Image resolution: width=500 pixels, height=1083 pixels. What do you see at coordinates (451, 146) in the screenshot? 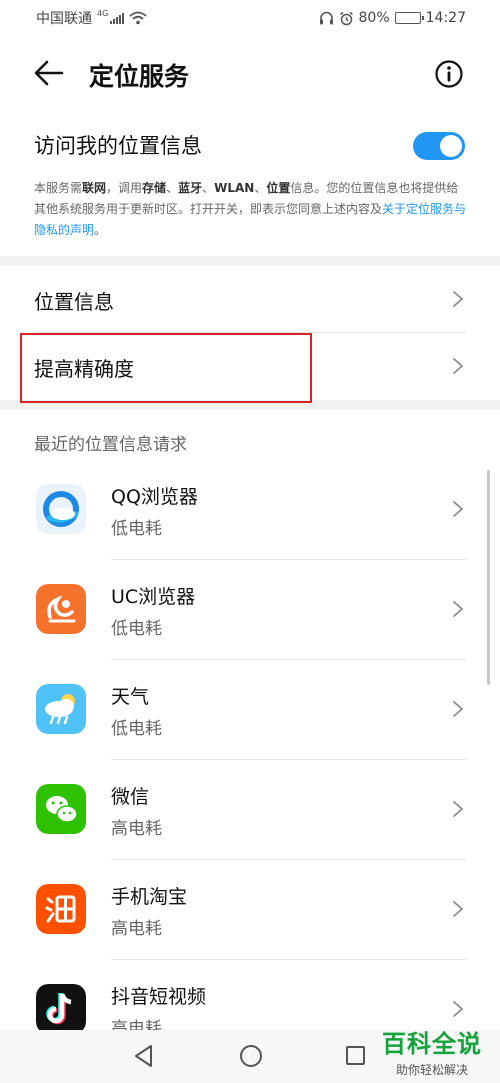
I see `toggle-knob` at bounding box center [451, 146].